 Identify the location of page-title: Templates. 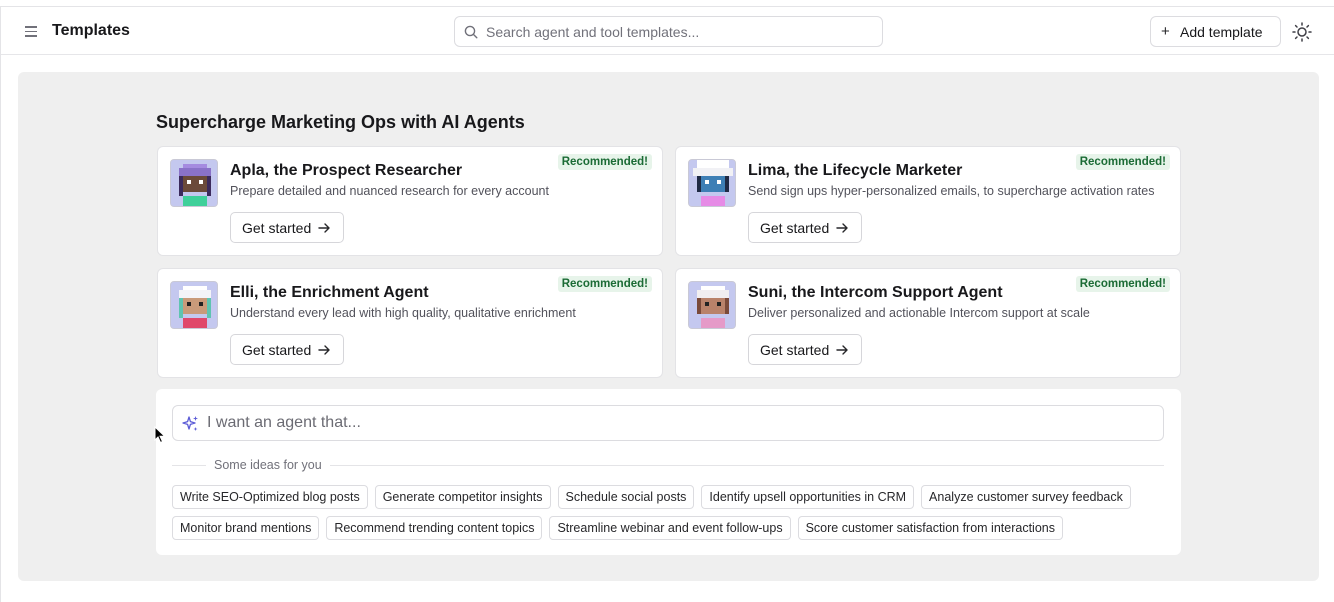
(91, 30).